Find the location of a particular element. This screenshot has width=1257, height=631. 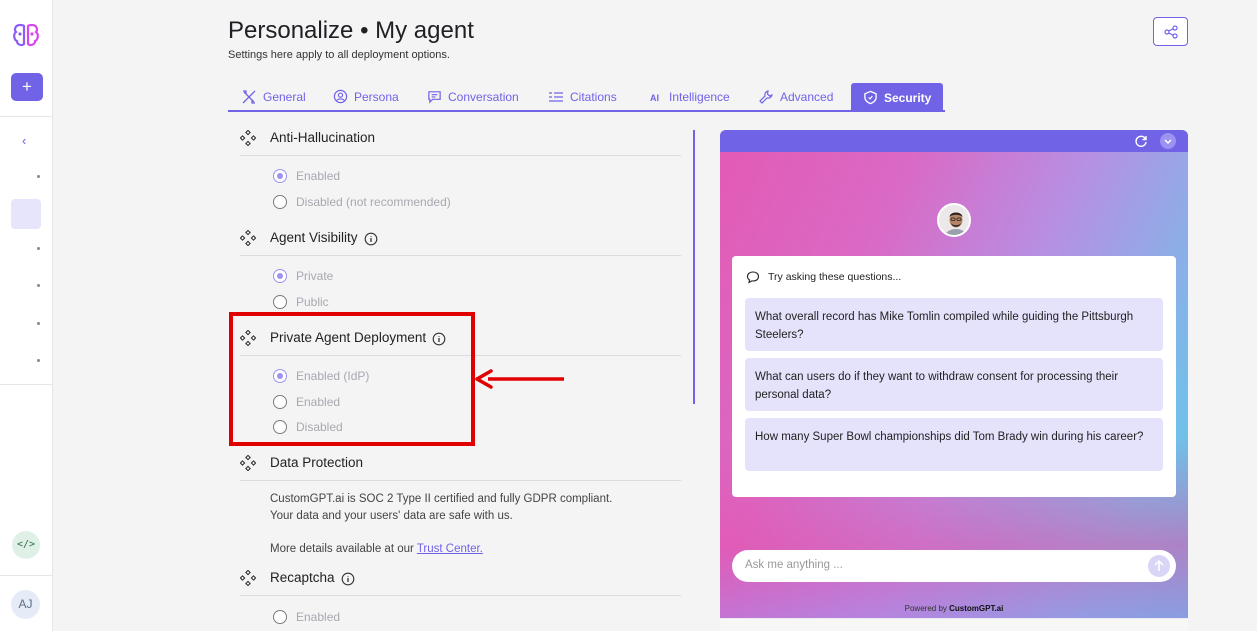

tab-persona: Persona is located at coordinates (366, 96).